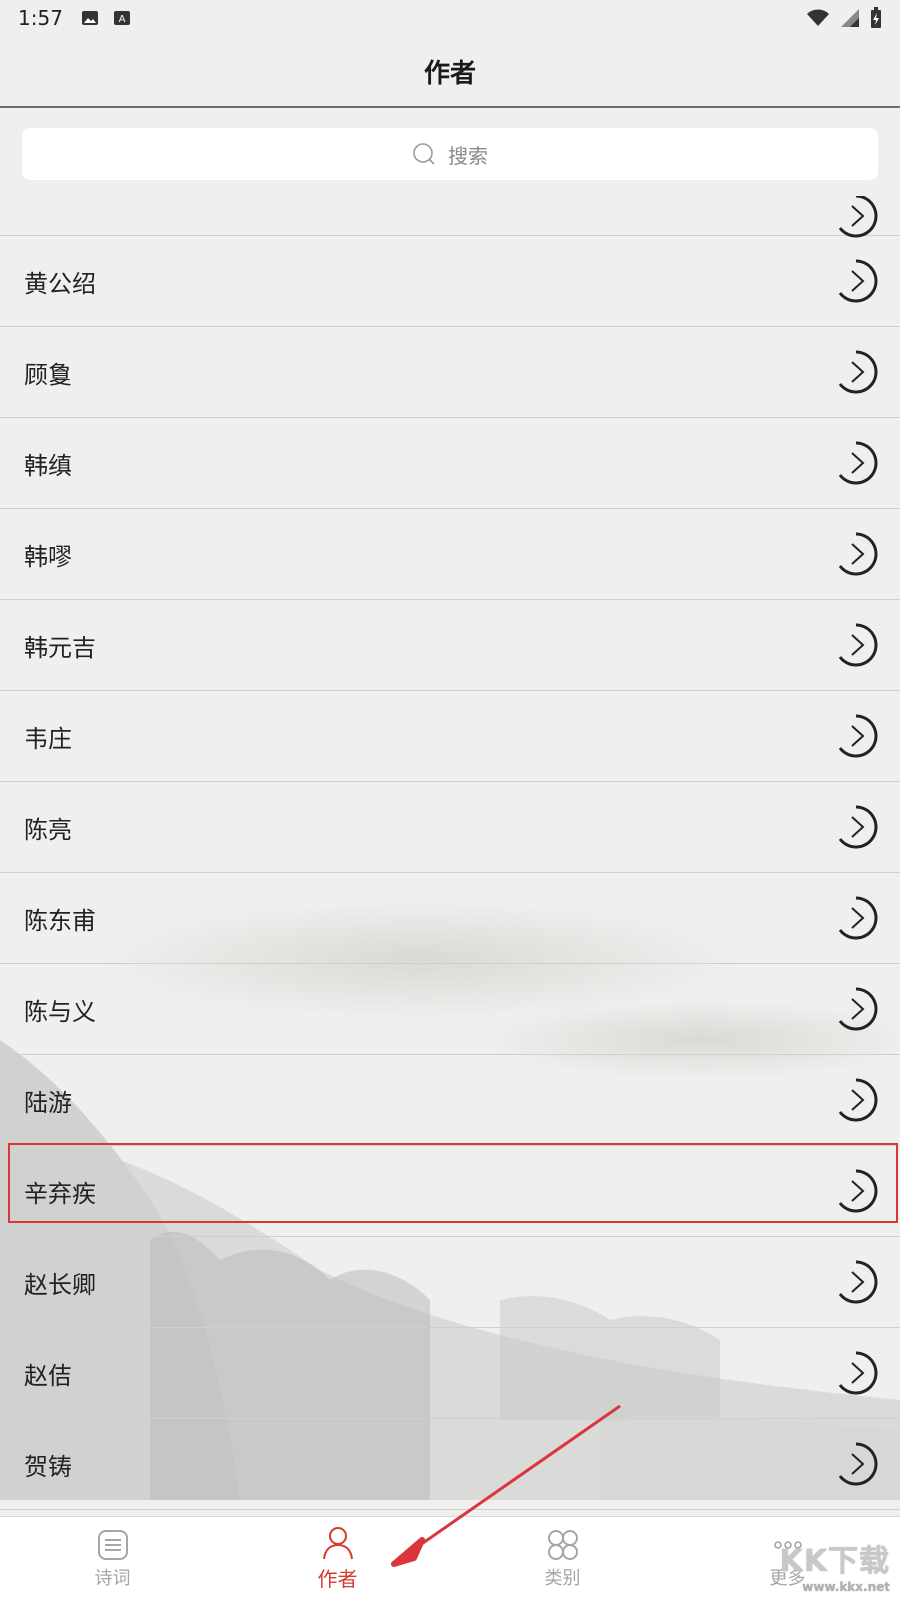 Image resolution: width=900 pixels, height=1600 pixels. I want to click on author-name: 赵长卿, so click(60, 1284).